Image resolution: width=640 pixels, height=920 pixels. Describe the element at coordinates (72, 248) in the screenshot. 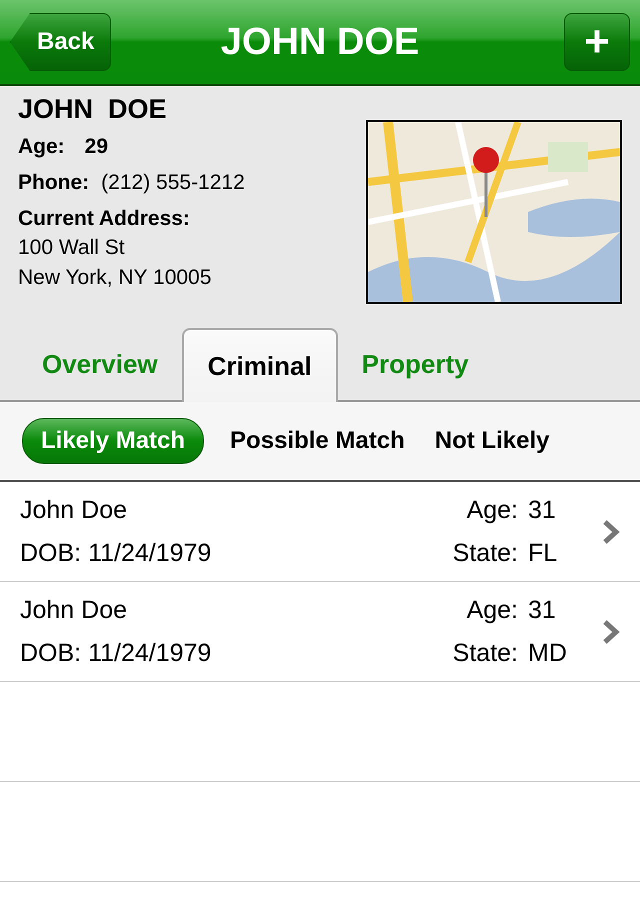

I see `address-line: 100 Wall St` at that location.